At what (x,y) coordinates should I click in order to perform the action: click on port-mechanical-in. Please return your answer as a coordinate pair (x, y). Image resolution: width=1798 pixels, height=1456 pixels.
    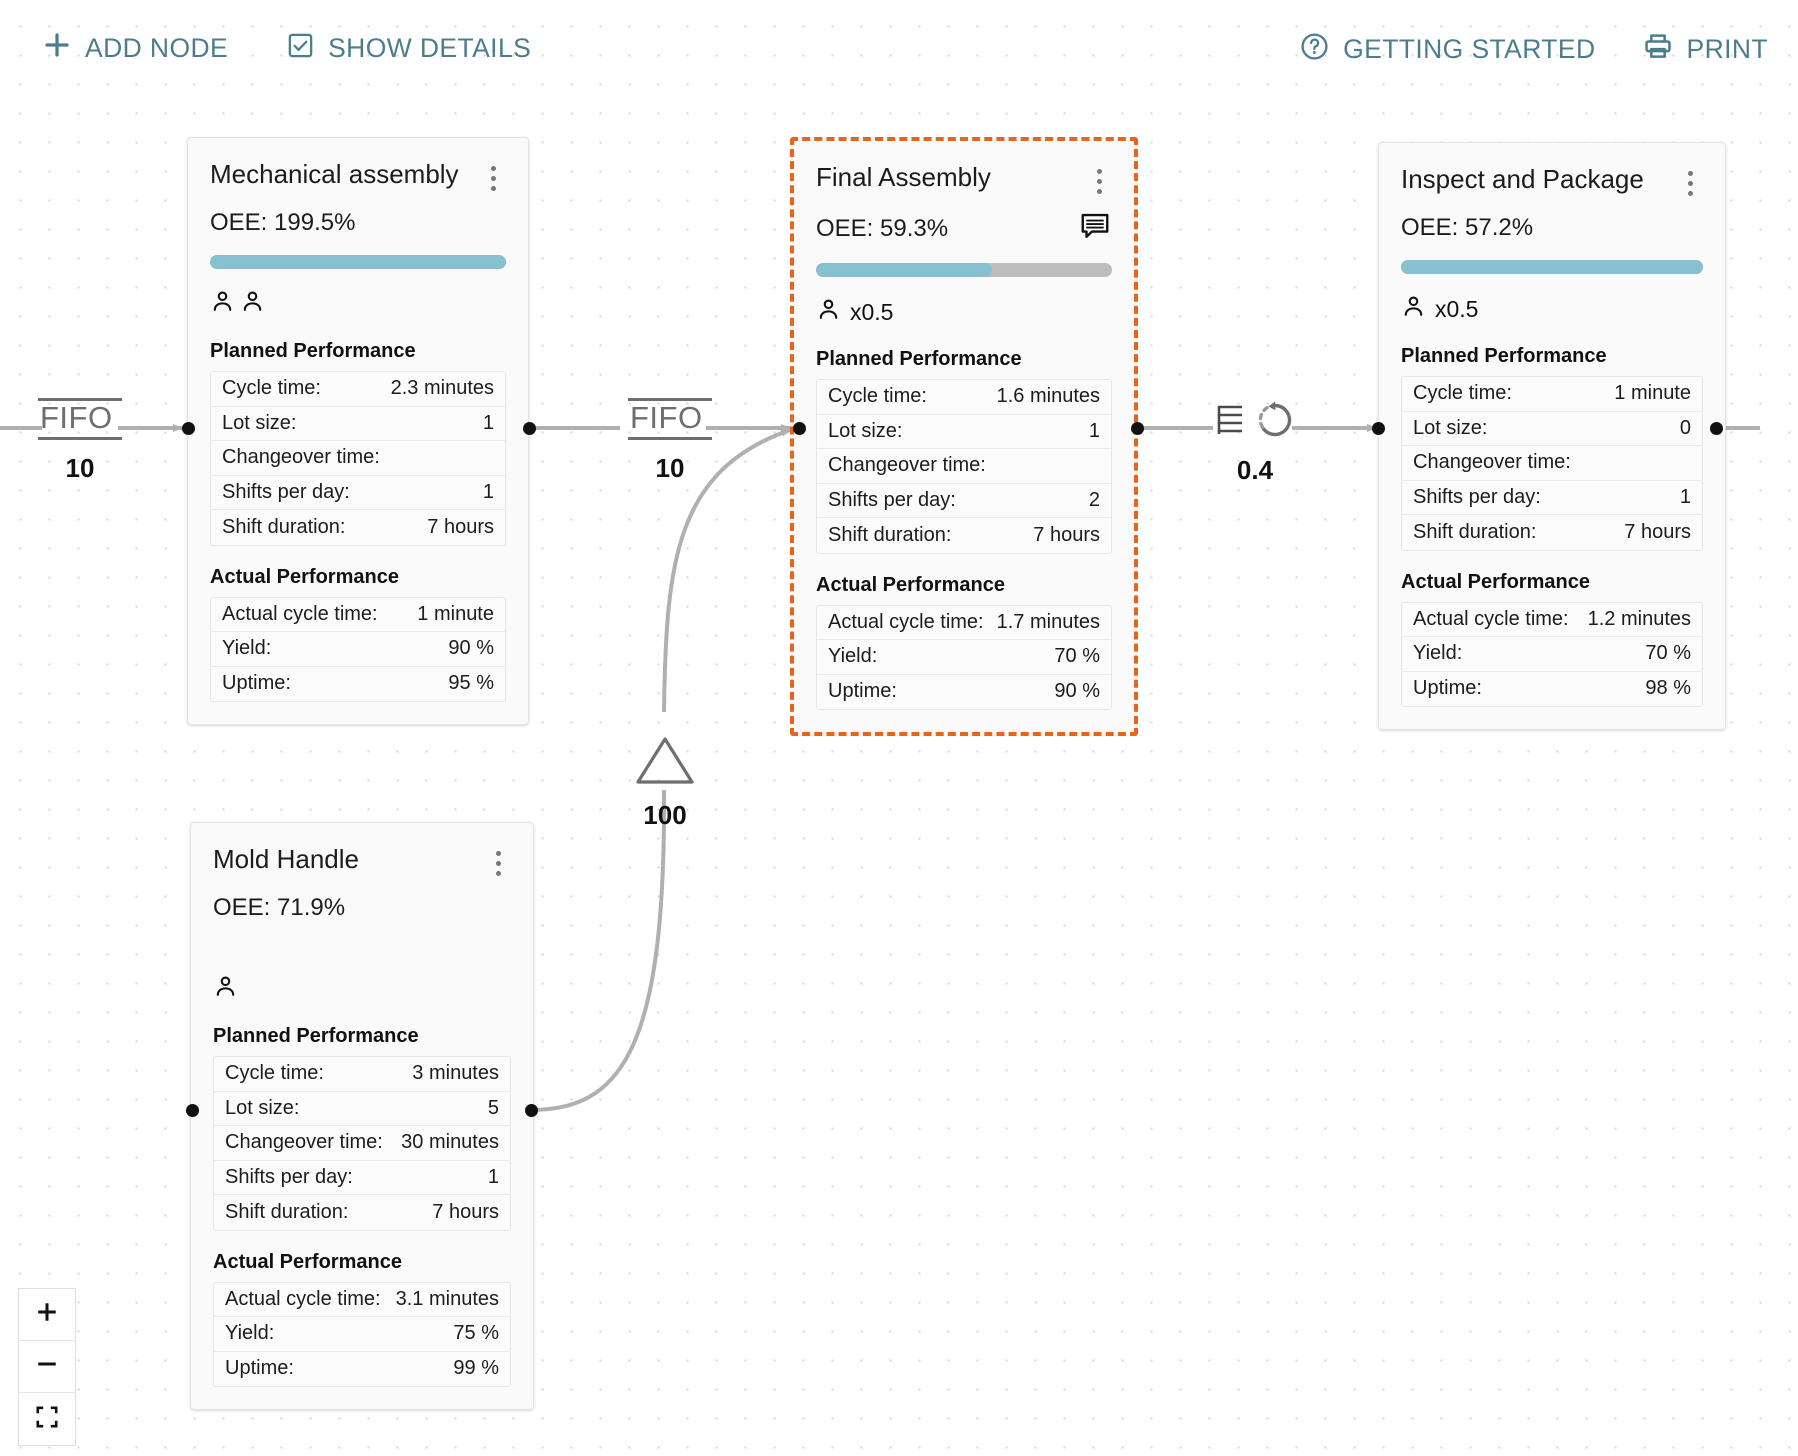
    Looking at the image, I should click on (188, 428).